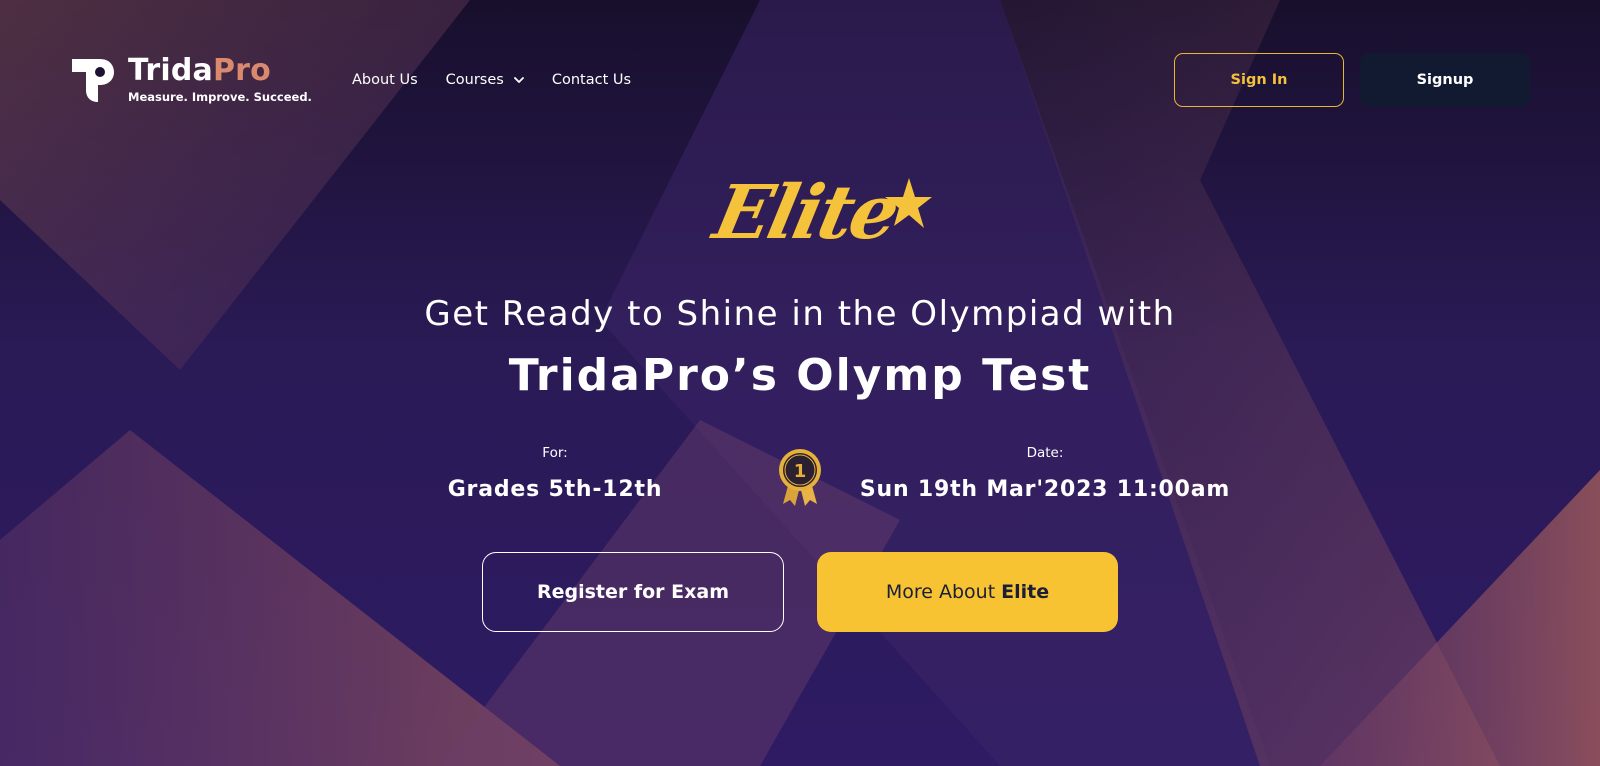 Image resolution: width=1600 pixels, height=766 pixels. What do you see at coordinates (800, 314) in the screenshot?
I see `hero-headline: Get Ready to Shine in the Olympiad with` at bounding box center [800, 314].